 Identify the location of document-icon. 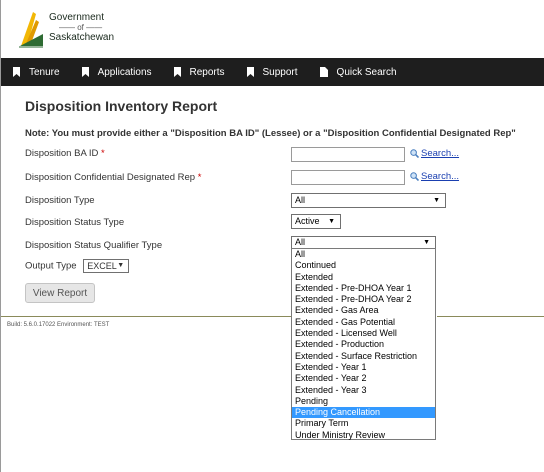
(323, 72).